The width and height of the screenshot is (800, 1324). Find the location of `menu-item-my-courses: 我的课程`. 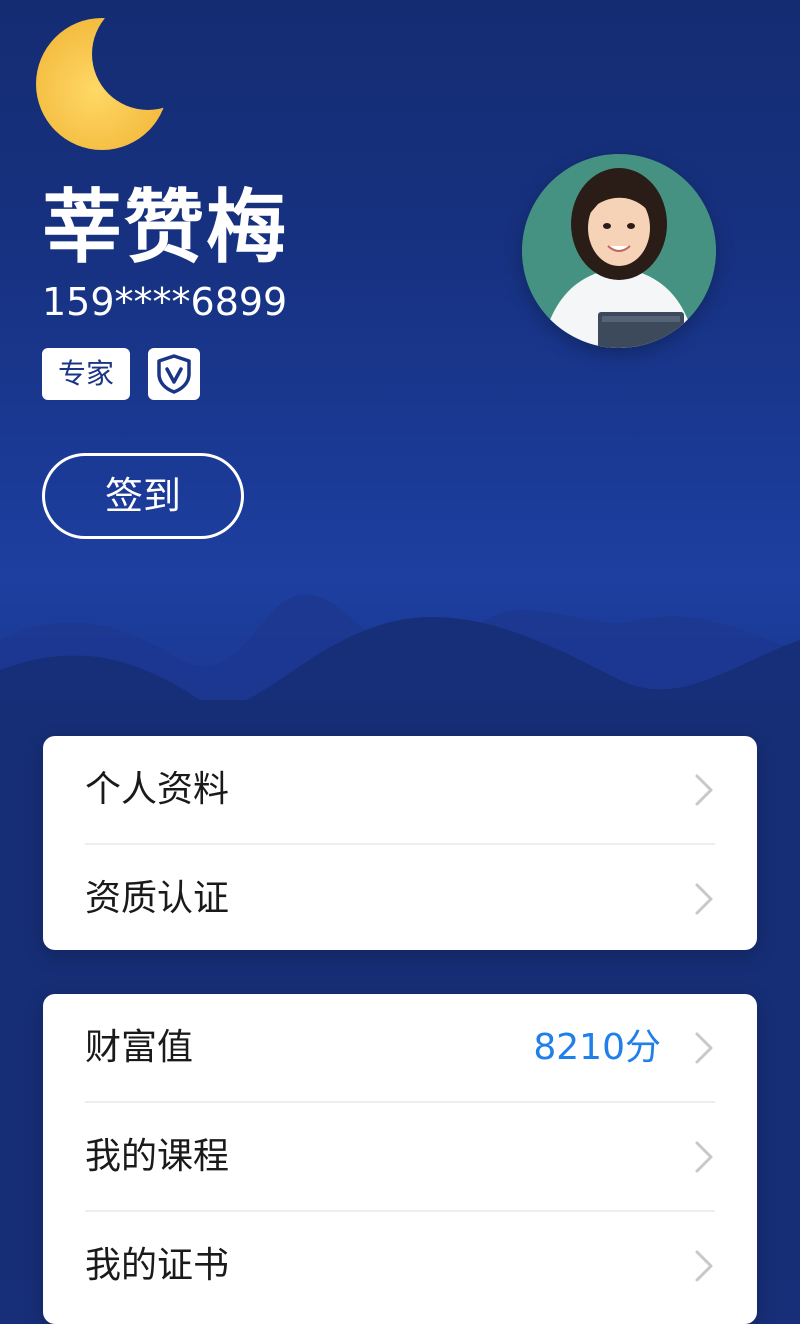

menu-item-my-courses: 我的课程 is located at coordinates (400, 1155).